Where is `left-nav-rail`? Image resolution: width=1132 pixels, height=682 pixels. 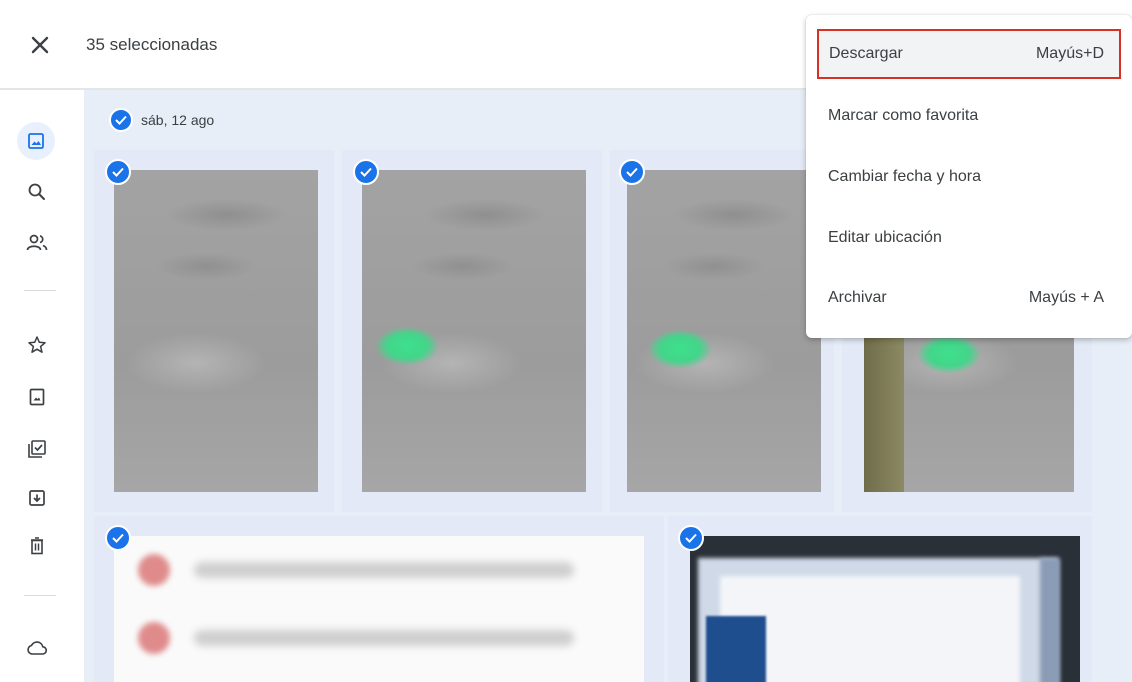 left-nav-rail is located at coordinates (42, 386).